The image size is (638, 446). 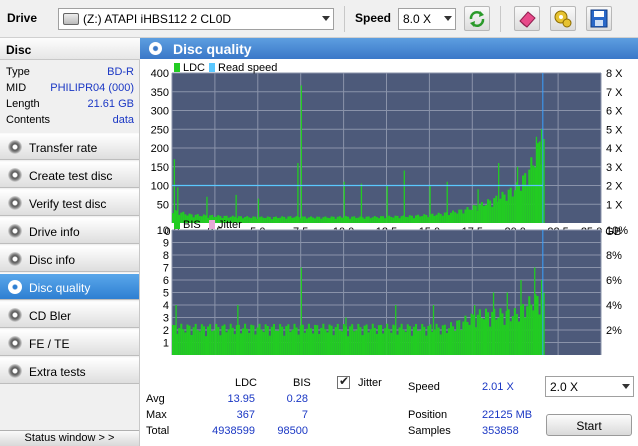 What do you see at coordinates (15, 147) in the screenshot?
I see `disc-icon` at bounding box center [15, 147].